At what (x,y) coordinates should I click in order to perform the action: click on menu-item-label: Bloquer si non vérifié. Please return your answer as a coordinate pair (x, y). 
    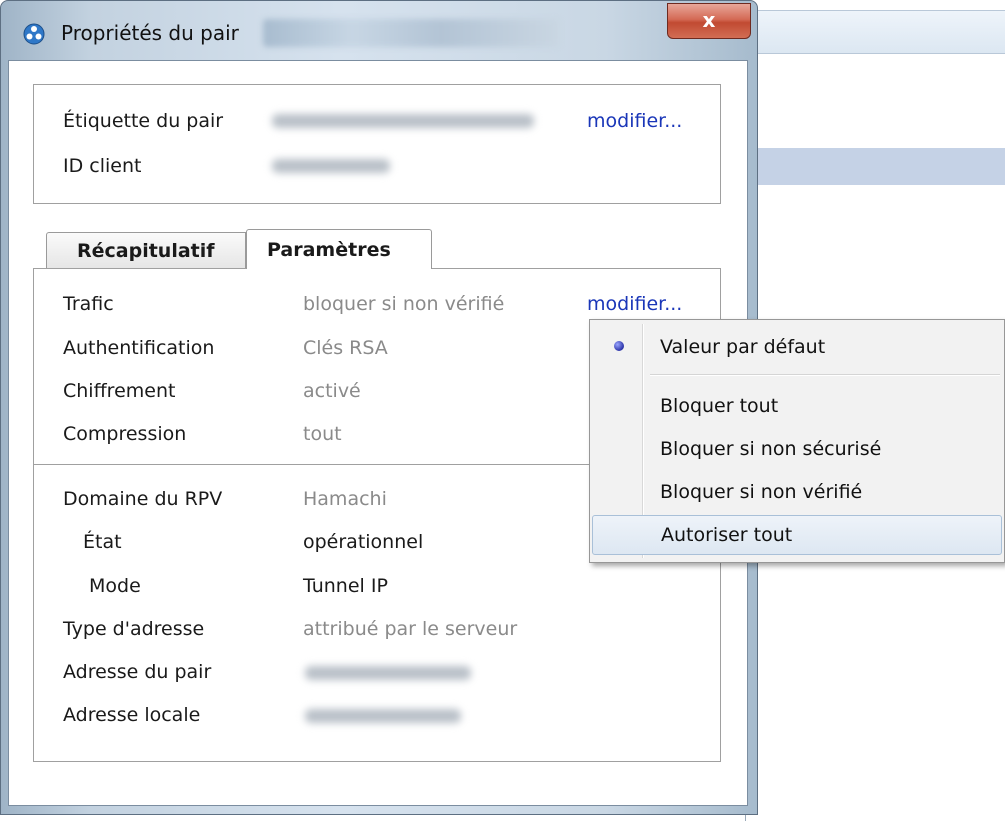
    Looking at the image, I should click on (761, 492).